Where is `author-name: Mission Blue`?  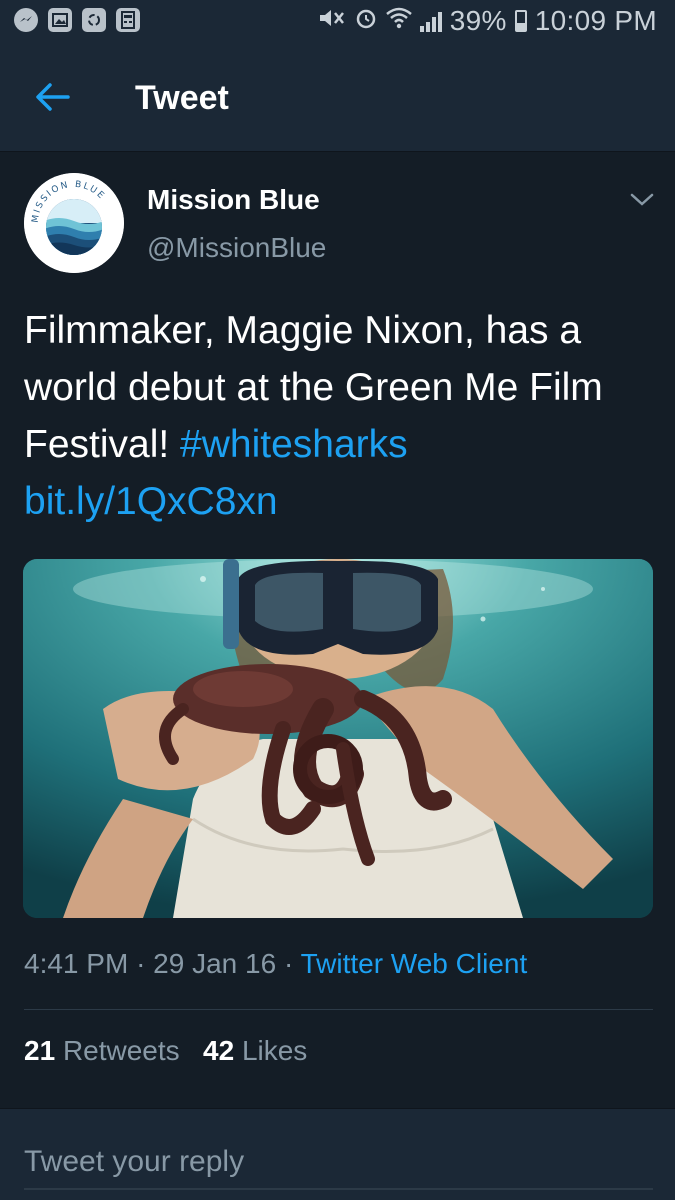 author-name: Mission Blue is located at coordinates (233, 200).